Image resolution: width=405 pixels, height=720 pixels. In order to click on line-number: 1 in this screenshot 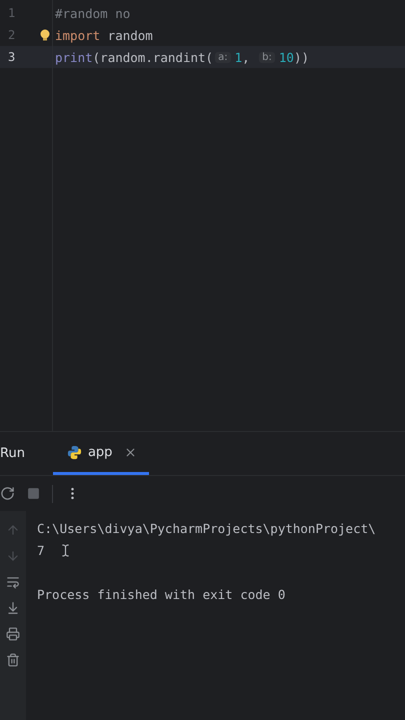, I will do `click(11, 13)`.